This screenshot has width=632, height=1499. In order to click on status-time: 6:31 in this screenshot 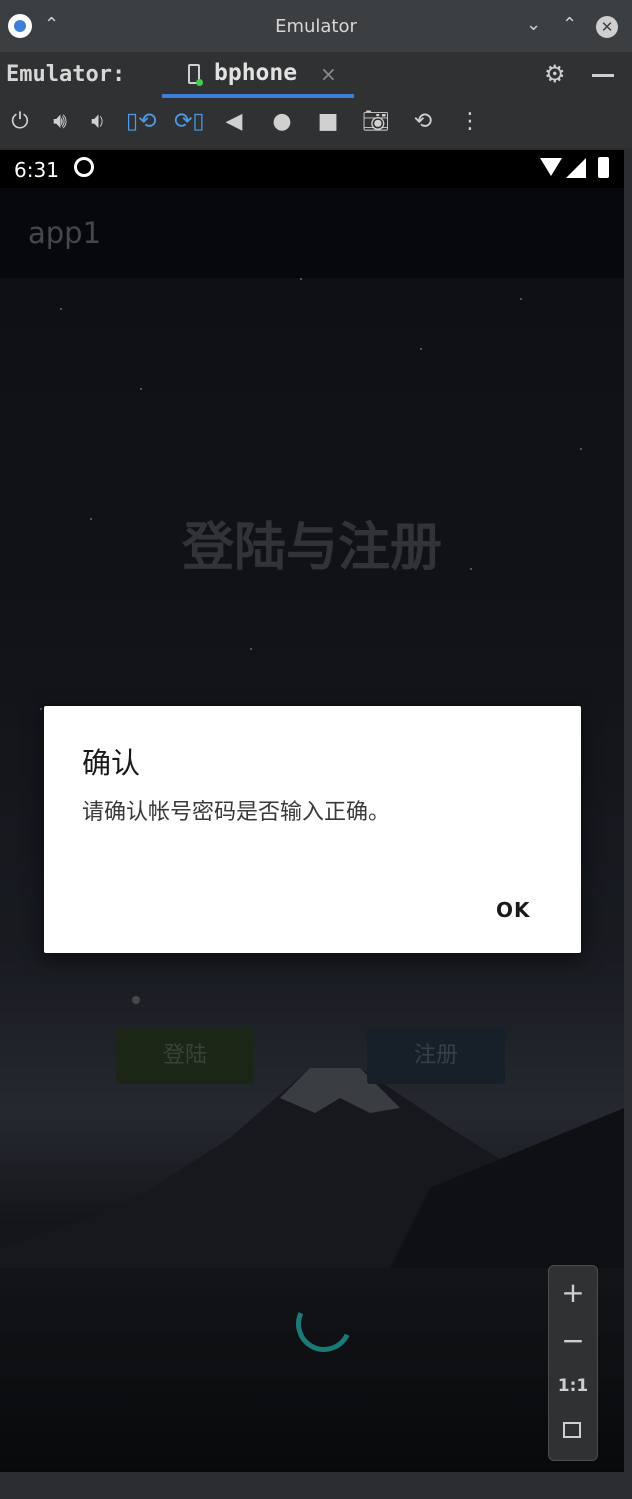, I will do `click(36, 170)`.